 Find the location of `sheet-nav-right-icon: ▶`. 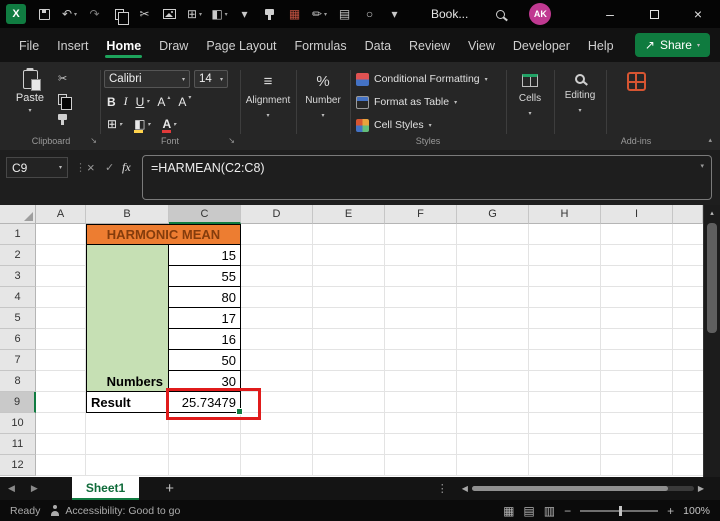

sheet-nav-right-icon: ▶ is located at coordinates (34, 488).